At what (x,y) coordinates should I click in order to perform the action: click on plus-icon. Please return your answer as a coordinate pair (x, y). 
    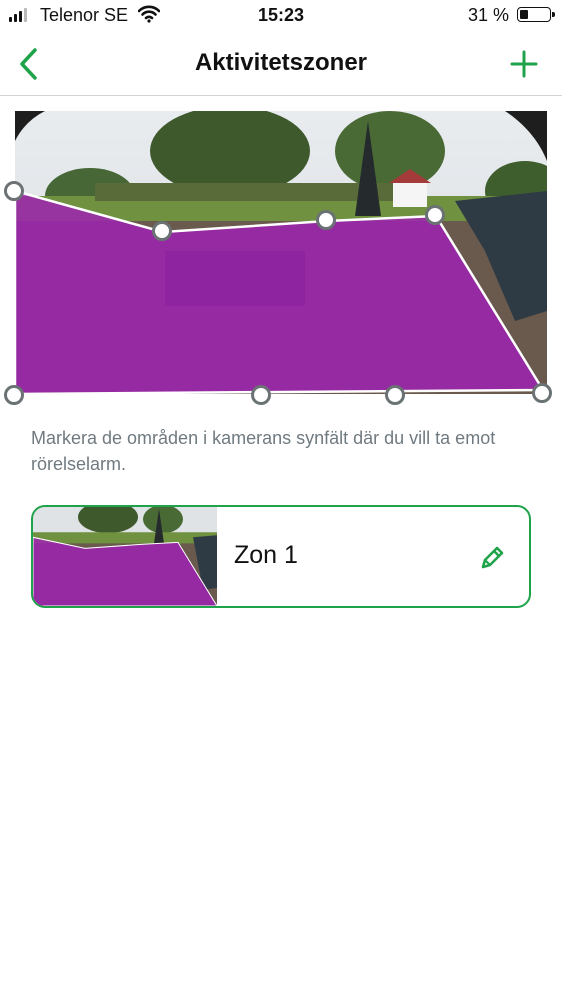
    Looking at the image, I should click on (524, 64).